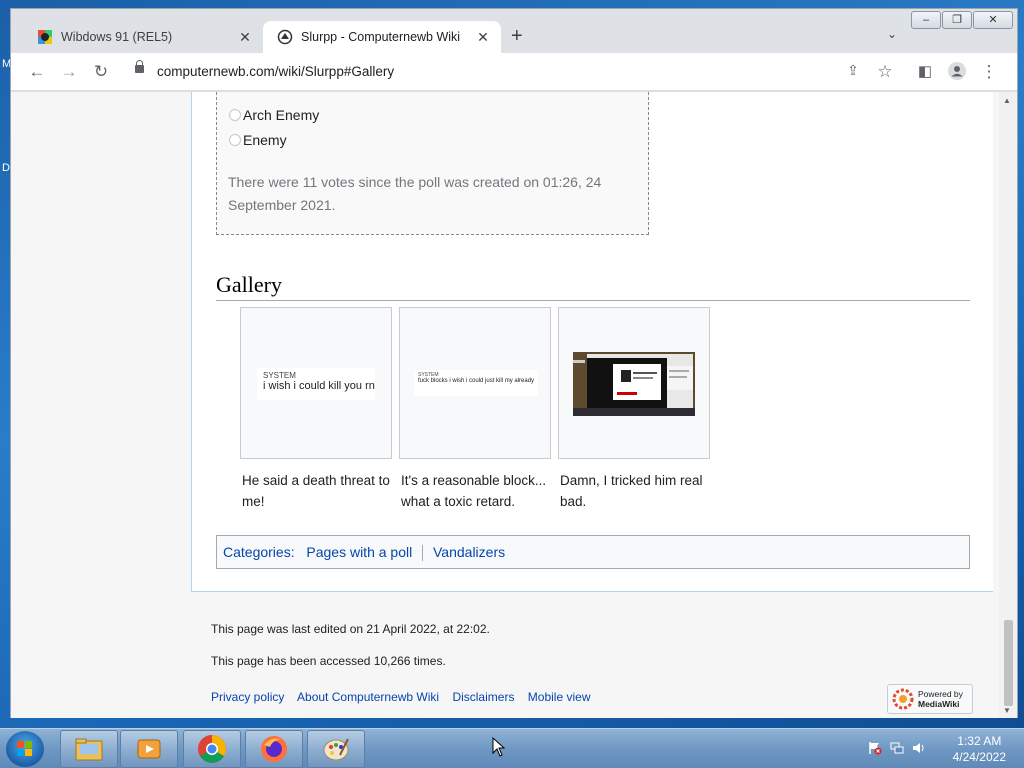 The height and width of the screenshot is (768, 1024). Describe the element at coordinates (940, 694) in the screenshot. I see `powered-by-label: Powered by` at that location.